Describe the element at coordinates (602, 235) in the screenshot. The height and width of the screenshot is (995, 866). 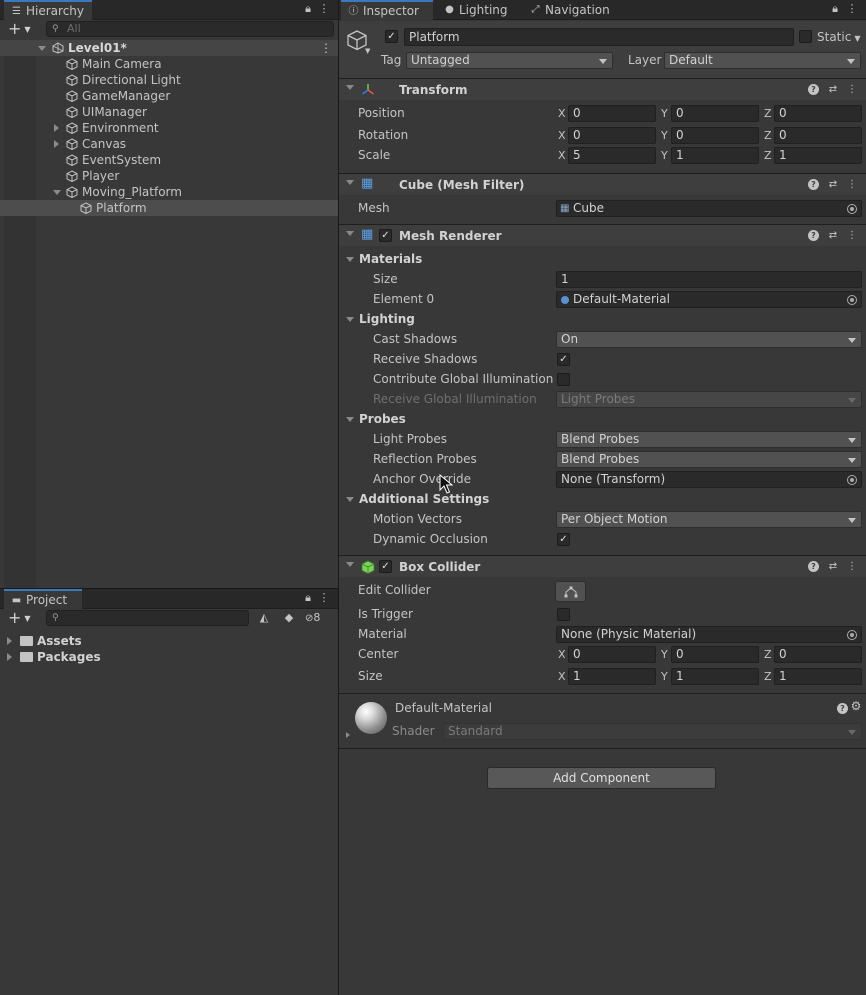
I see `mesh-renderer-header: ▦ ✓ Mesh Renderer ? ⇄ ⋮` at that location.